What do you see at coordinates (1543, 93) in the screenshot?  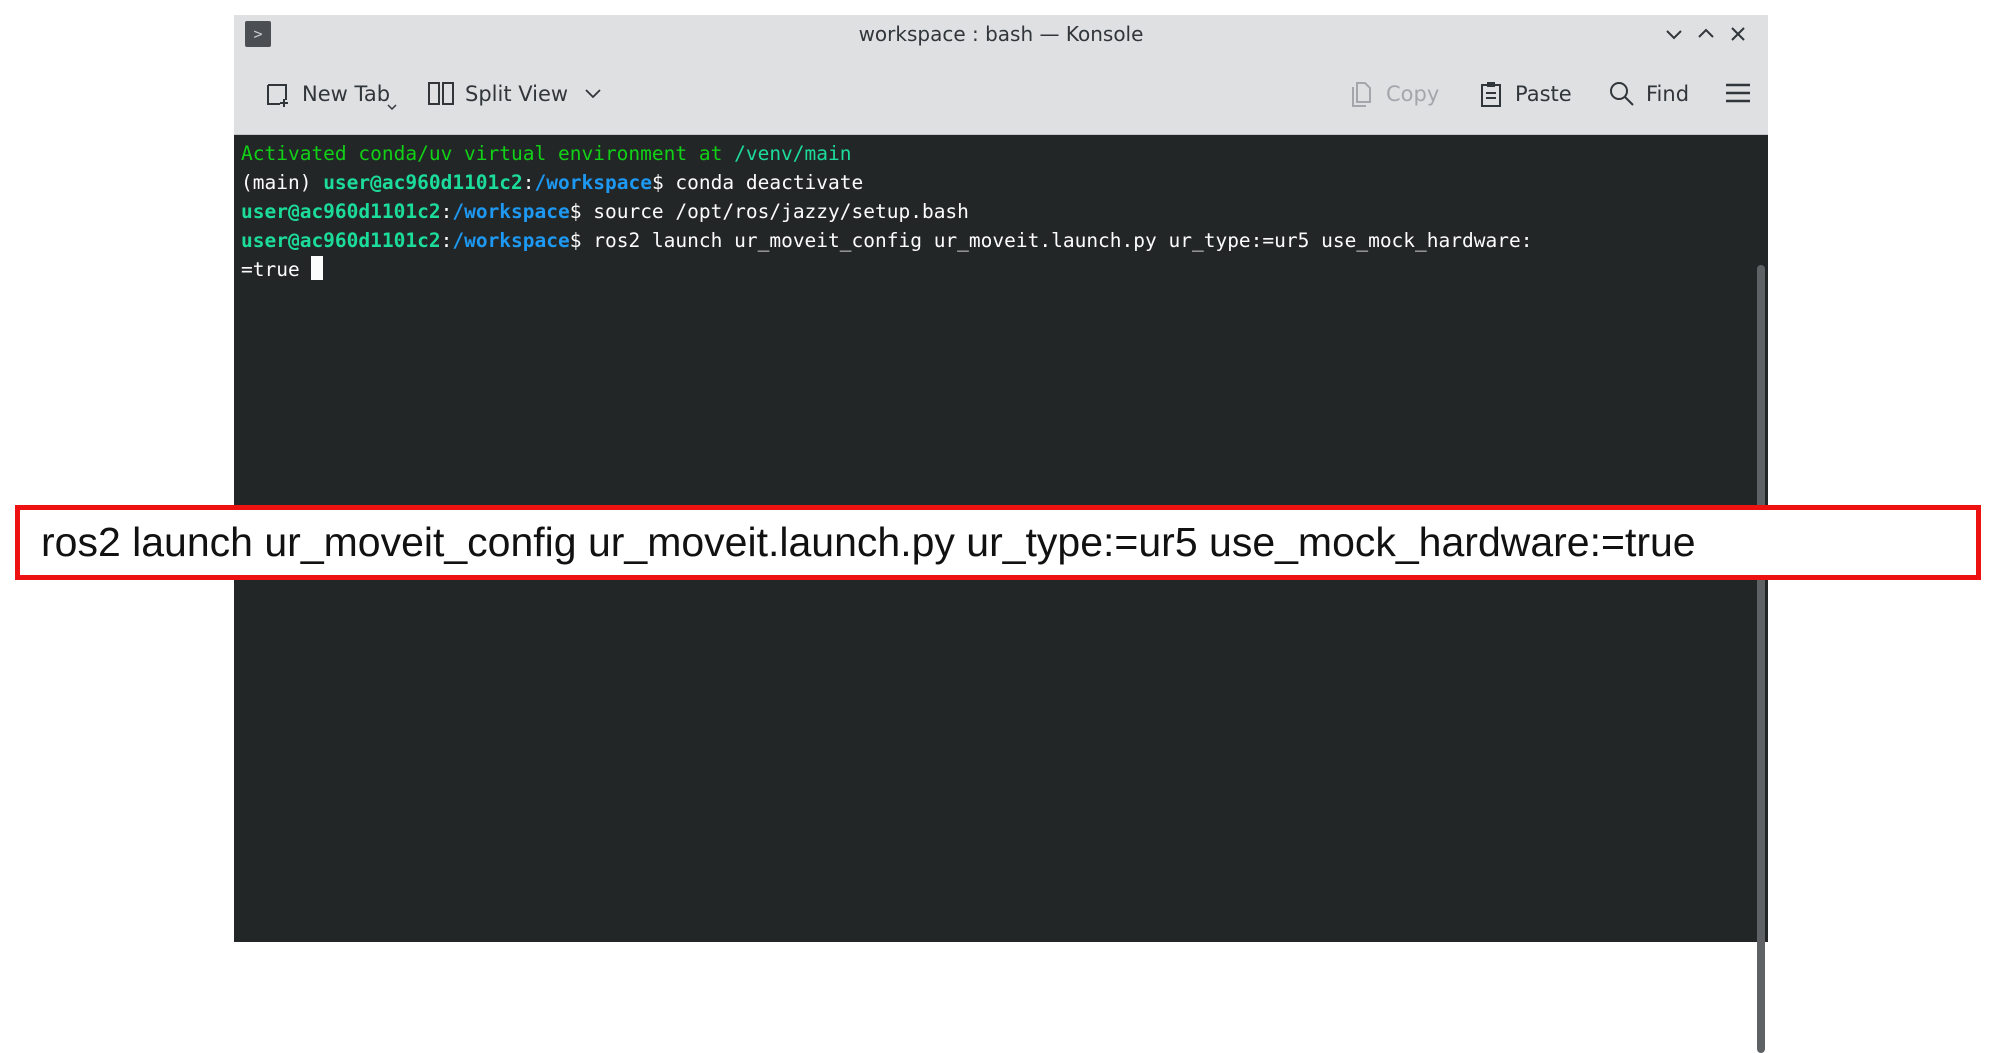 I see `paste-label: Paste` at bounding box center [1543, 93].